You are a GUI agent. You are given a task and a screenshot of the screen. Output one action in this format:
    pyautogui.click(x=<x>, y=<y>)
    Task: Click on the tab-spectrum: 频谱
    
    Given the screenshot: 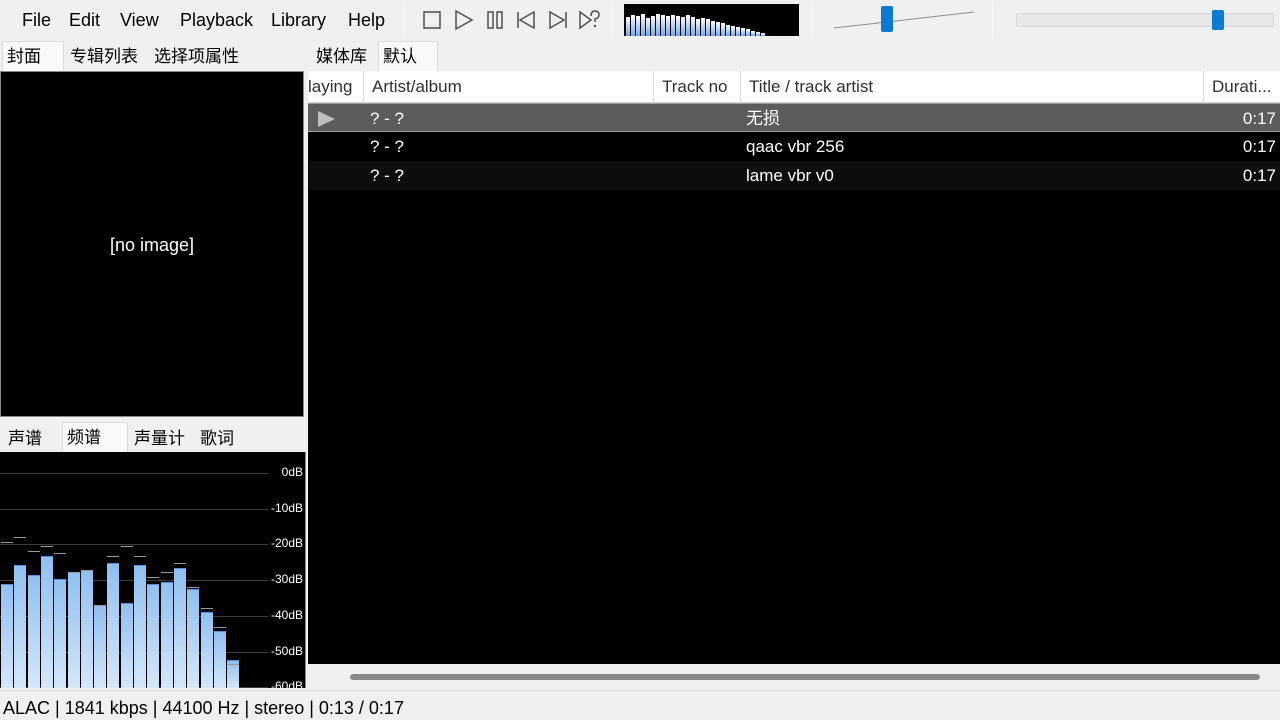 What is the action you would take?
    pyautogui.click(x=95, y=437)
    